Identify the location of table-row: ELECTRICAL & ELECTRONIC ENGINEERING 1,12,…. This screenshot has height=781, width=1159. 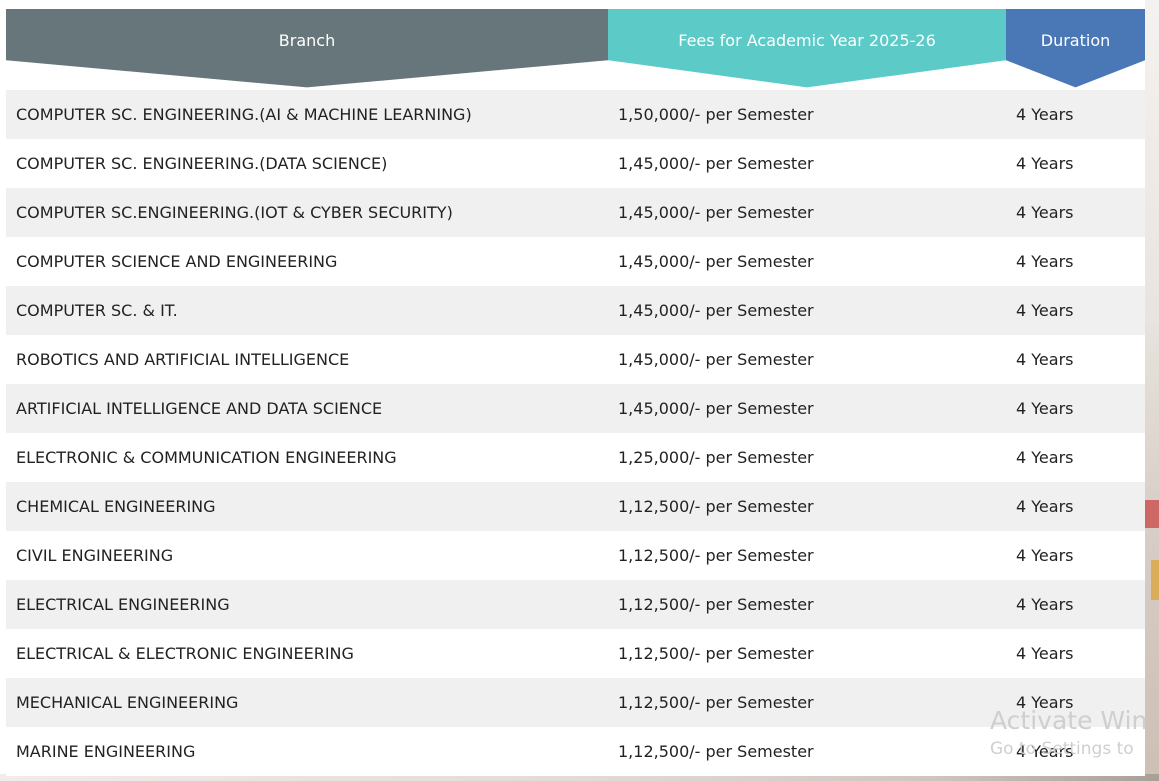
(575, 653).